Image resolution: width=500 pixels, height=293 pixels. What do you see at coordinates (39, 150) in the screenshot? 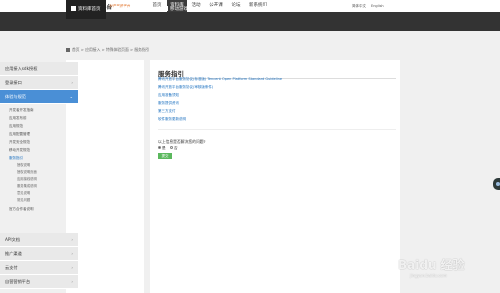
I see `sidebar-sub-mobile-rules: 移动开发规范` at bounding box center [39, 150].